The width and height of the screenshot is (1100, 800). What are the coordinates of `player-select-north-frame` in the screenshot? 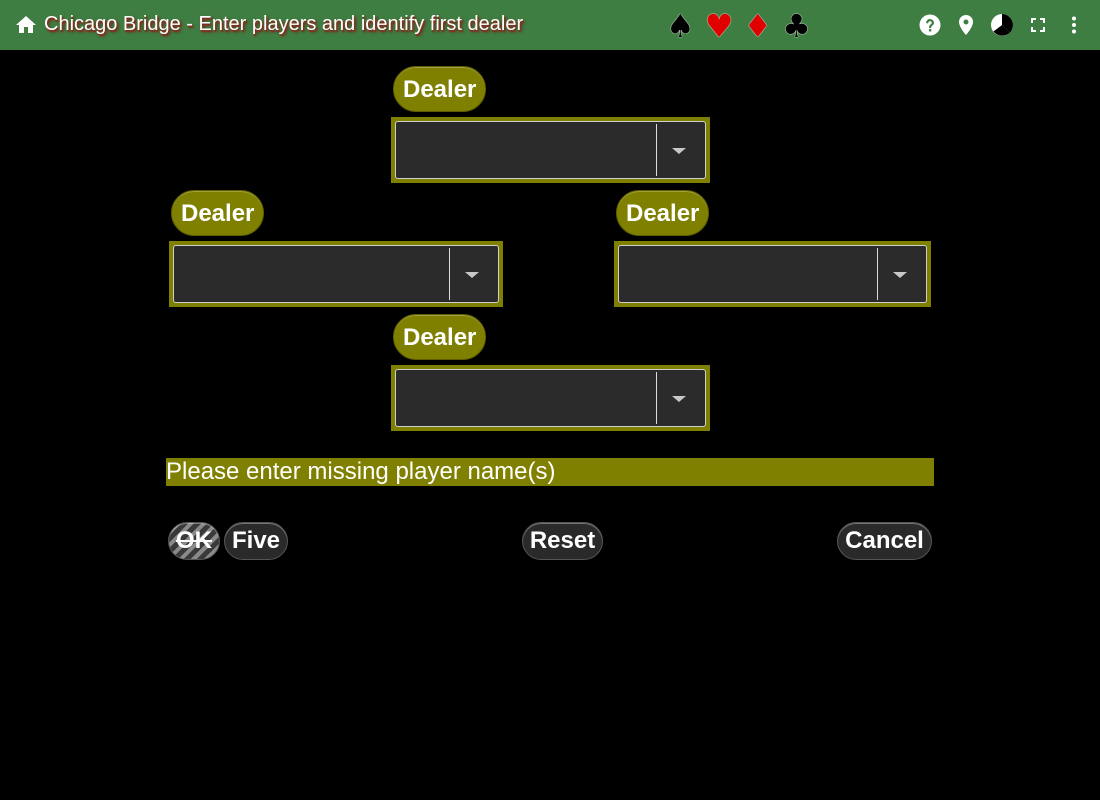 It's located at (550, 150).